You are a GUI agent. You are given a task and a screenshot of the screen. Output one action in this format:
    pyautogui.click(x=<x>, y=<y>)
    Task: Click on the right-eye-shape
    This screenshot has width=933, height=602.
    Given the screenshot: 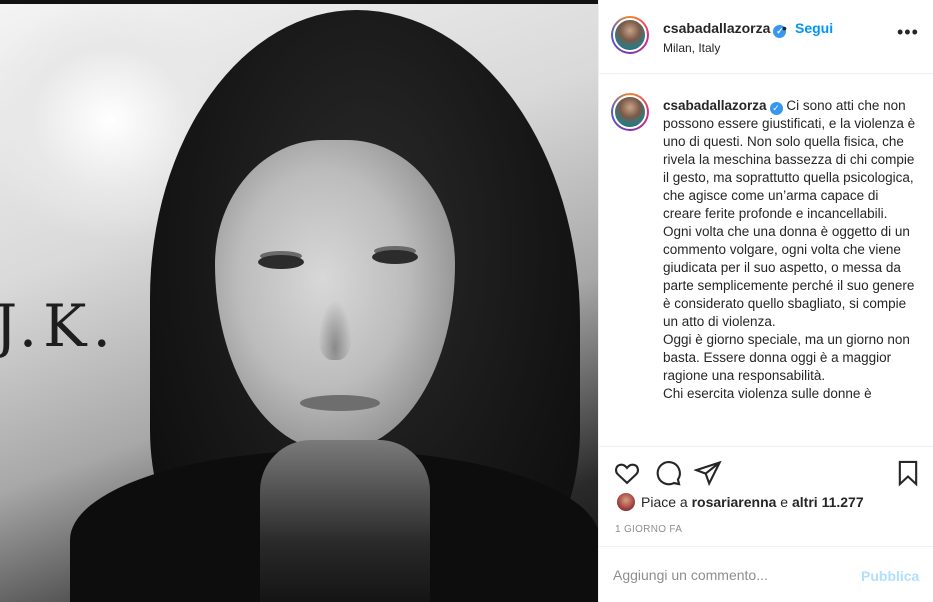 What is the action you would take?
    pyautogui.click(x=395, y=257)
    